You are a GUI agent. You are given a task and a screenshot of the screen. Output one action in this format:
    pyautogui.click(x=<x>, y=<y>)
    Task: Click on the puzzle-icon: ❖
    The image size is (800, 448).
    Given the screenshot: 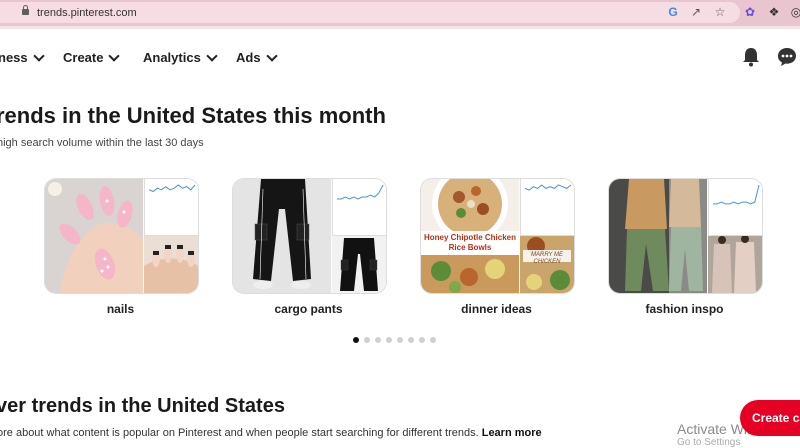 What is the action you would take?
    pyautogui.click(x=774, y=12)
    